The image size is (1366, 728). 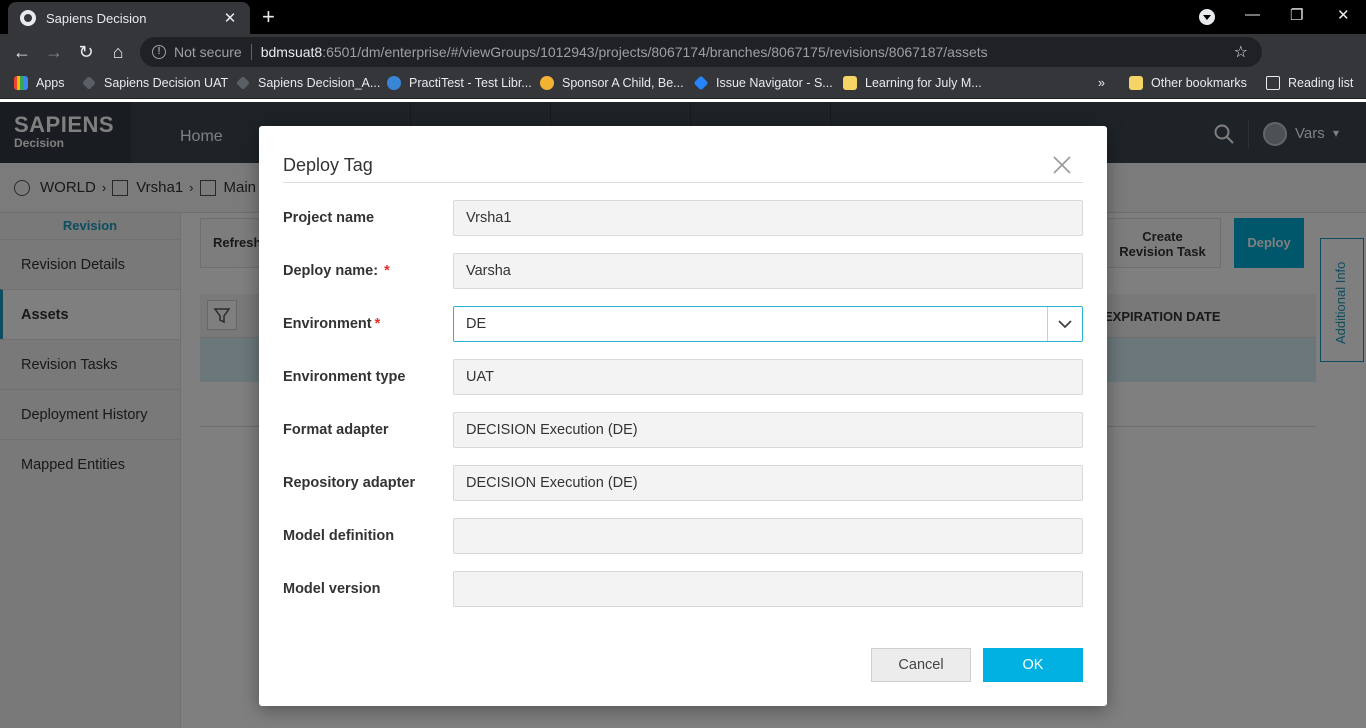 I want to click on model-definition-label: Model definition, so click(x=339, y=536).